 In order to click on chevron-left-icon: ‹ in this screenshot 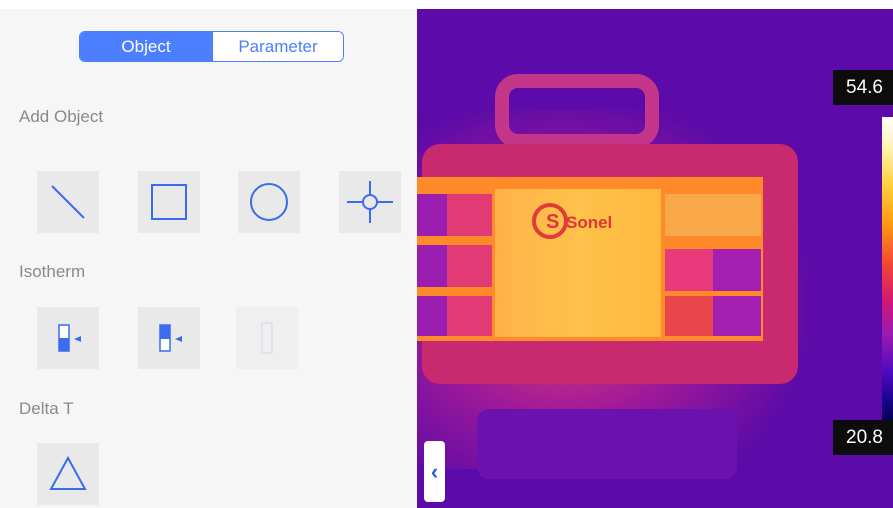, I will do `click(434, 471)`.